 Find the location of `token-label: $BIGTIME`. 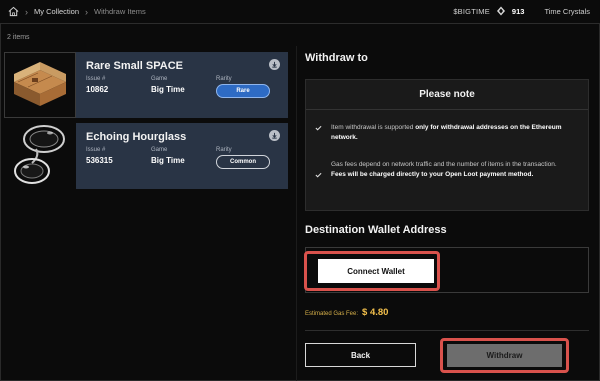

token-label: $BIGTIME is located at coordinates (471, 11).